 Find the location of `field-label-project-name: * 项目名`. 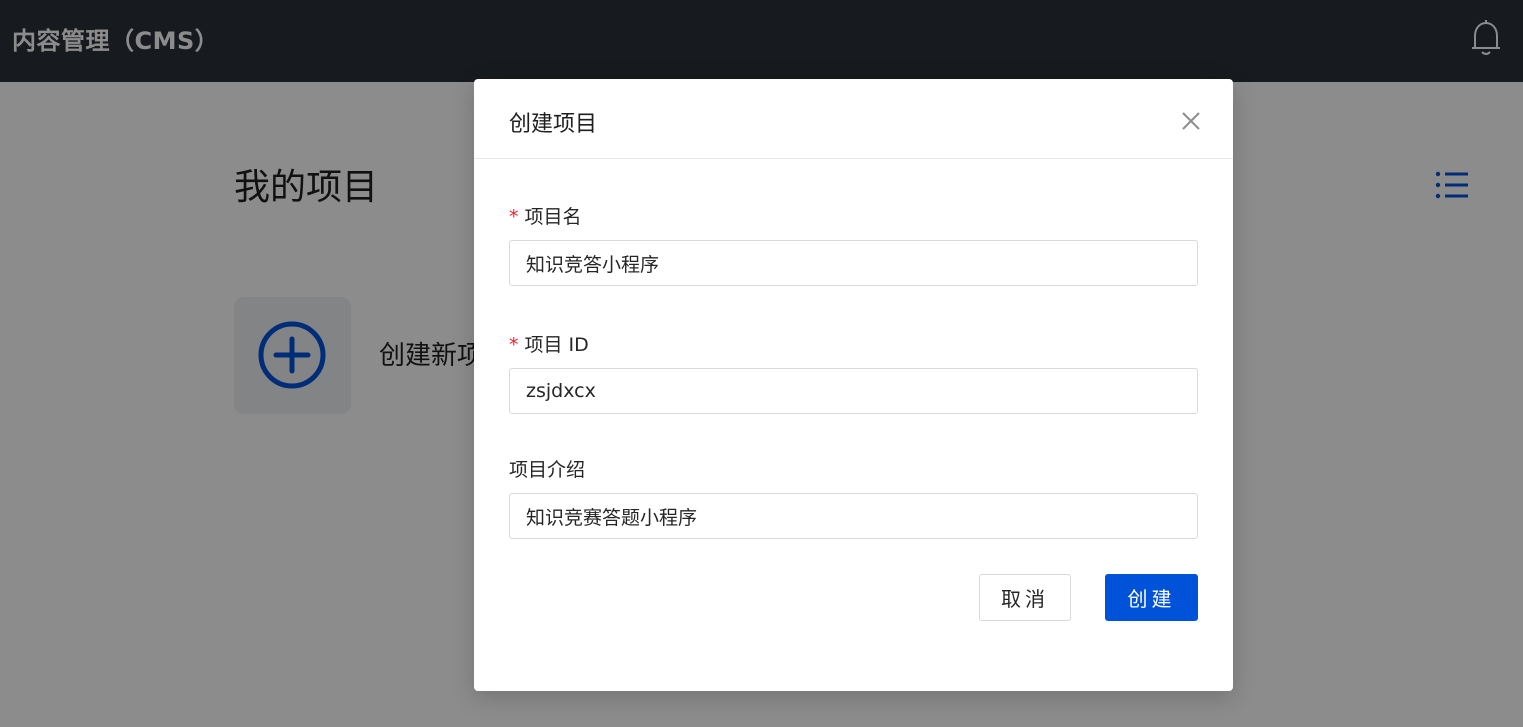

field-label-project-name: * 项目名 is located at coordinates (545, 215).